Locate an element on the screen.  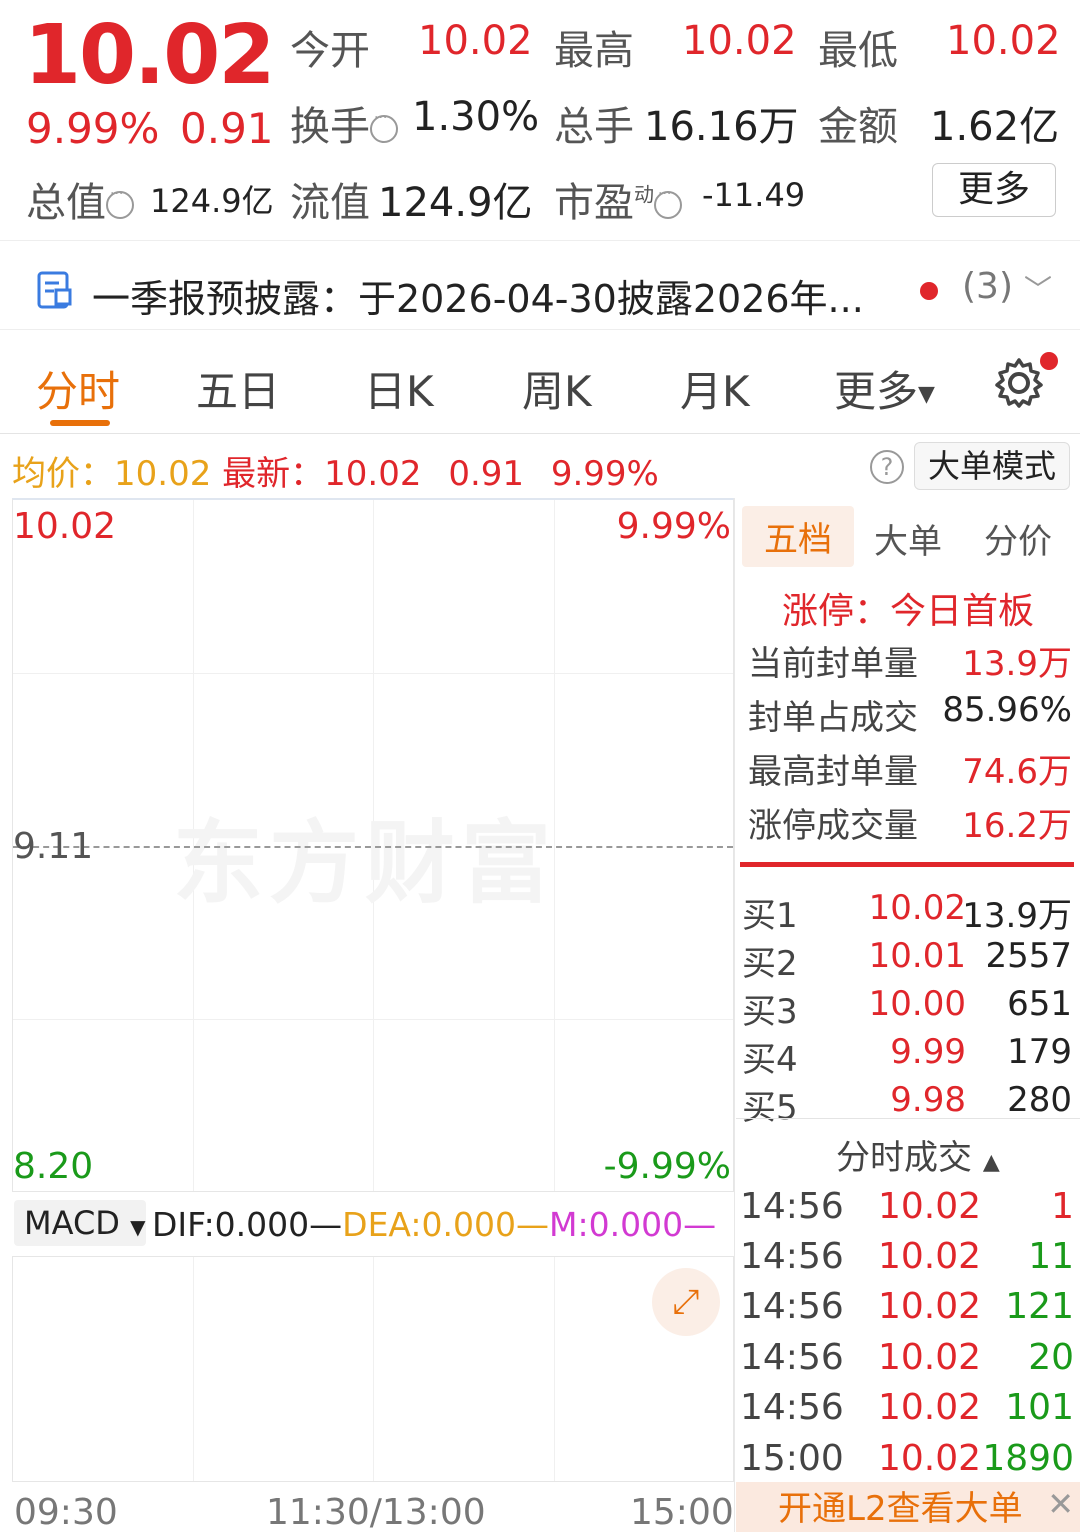
low-value: 10.02 is located at coordinates (1003, 41).